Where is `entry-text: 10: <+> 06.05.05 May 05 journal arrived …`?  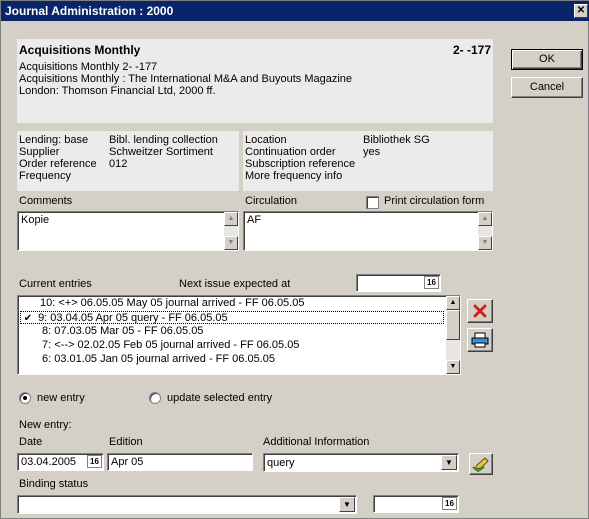
entry-text: 10: <+> 06.05.05 May 05 journal arrived … is located at coordinates (172, 303).